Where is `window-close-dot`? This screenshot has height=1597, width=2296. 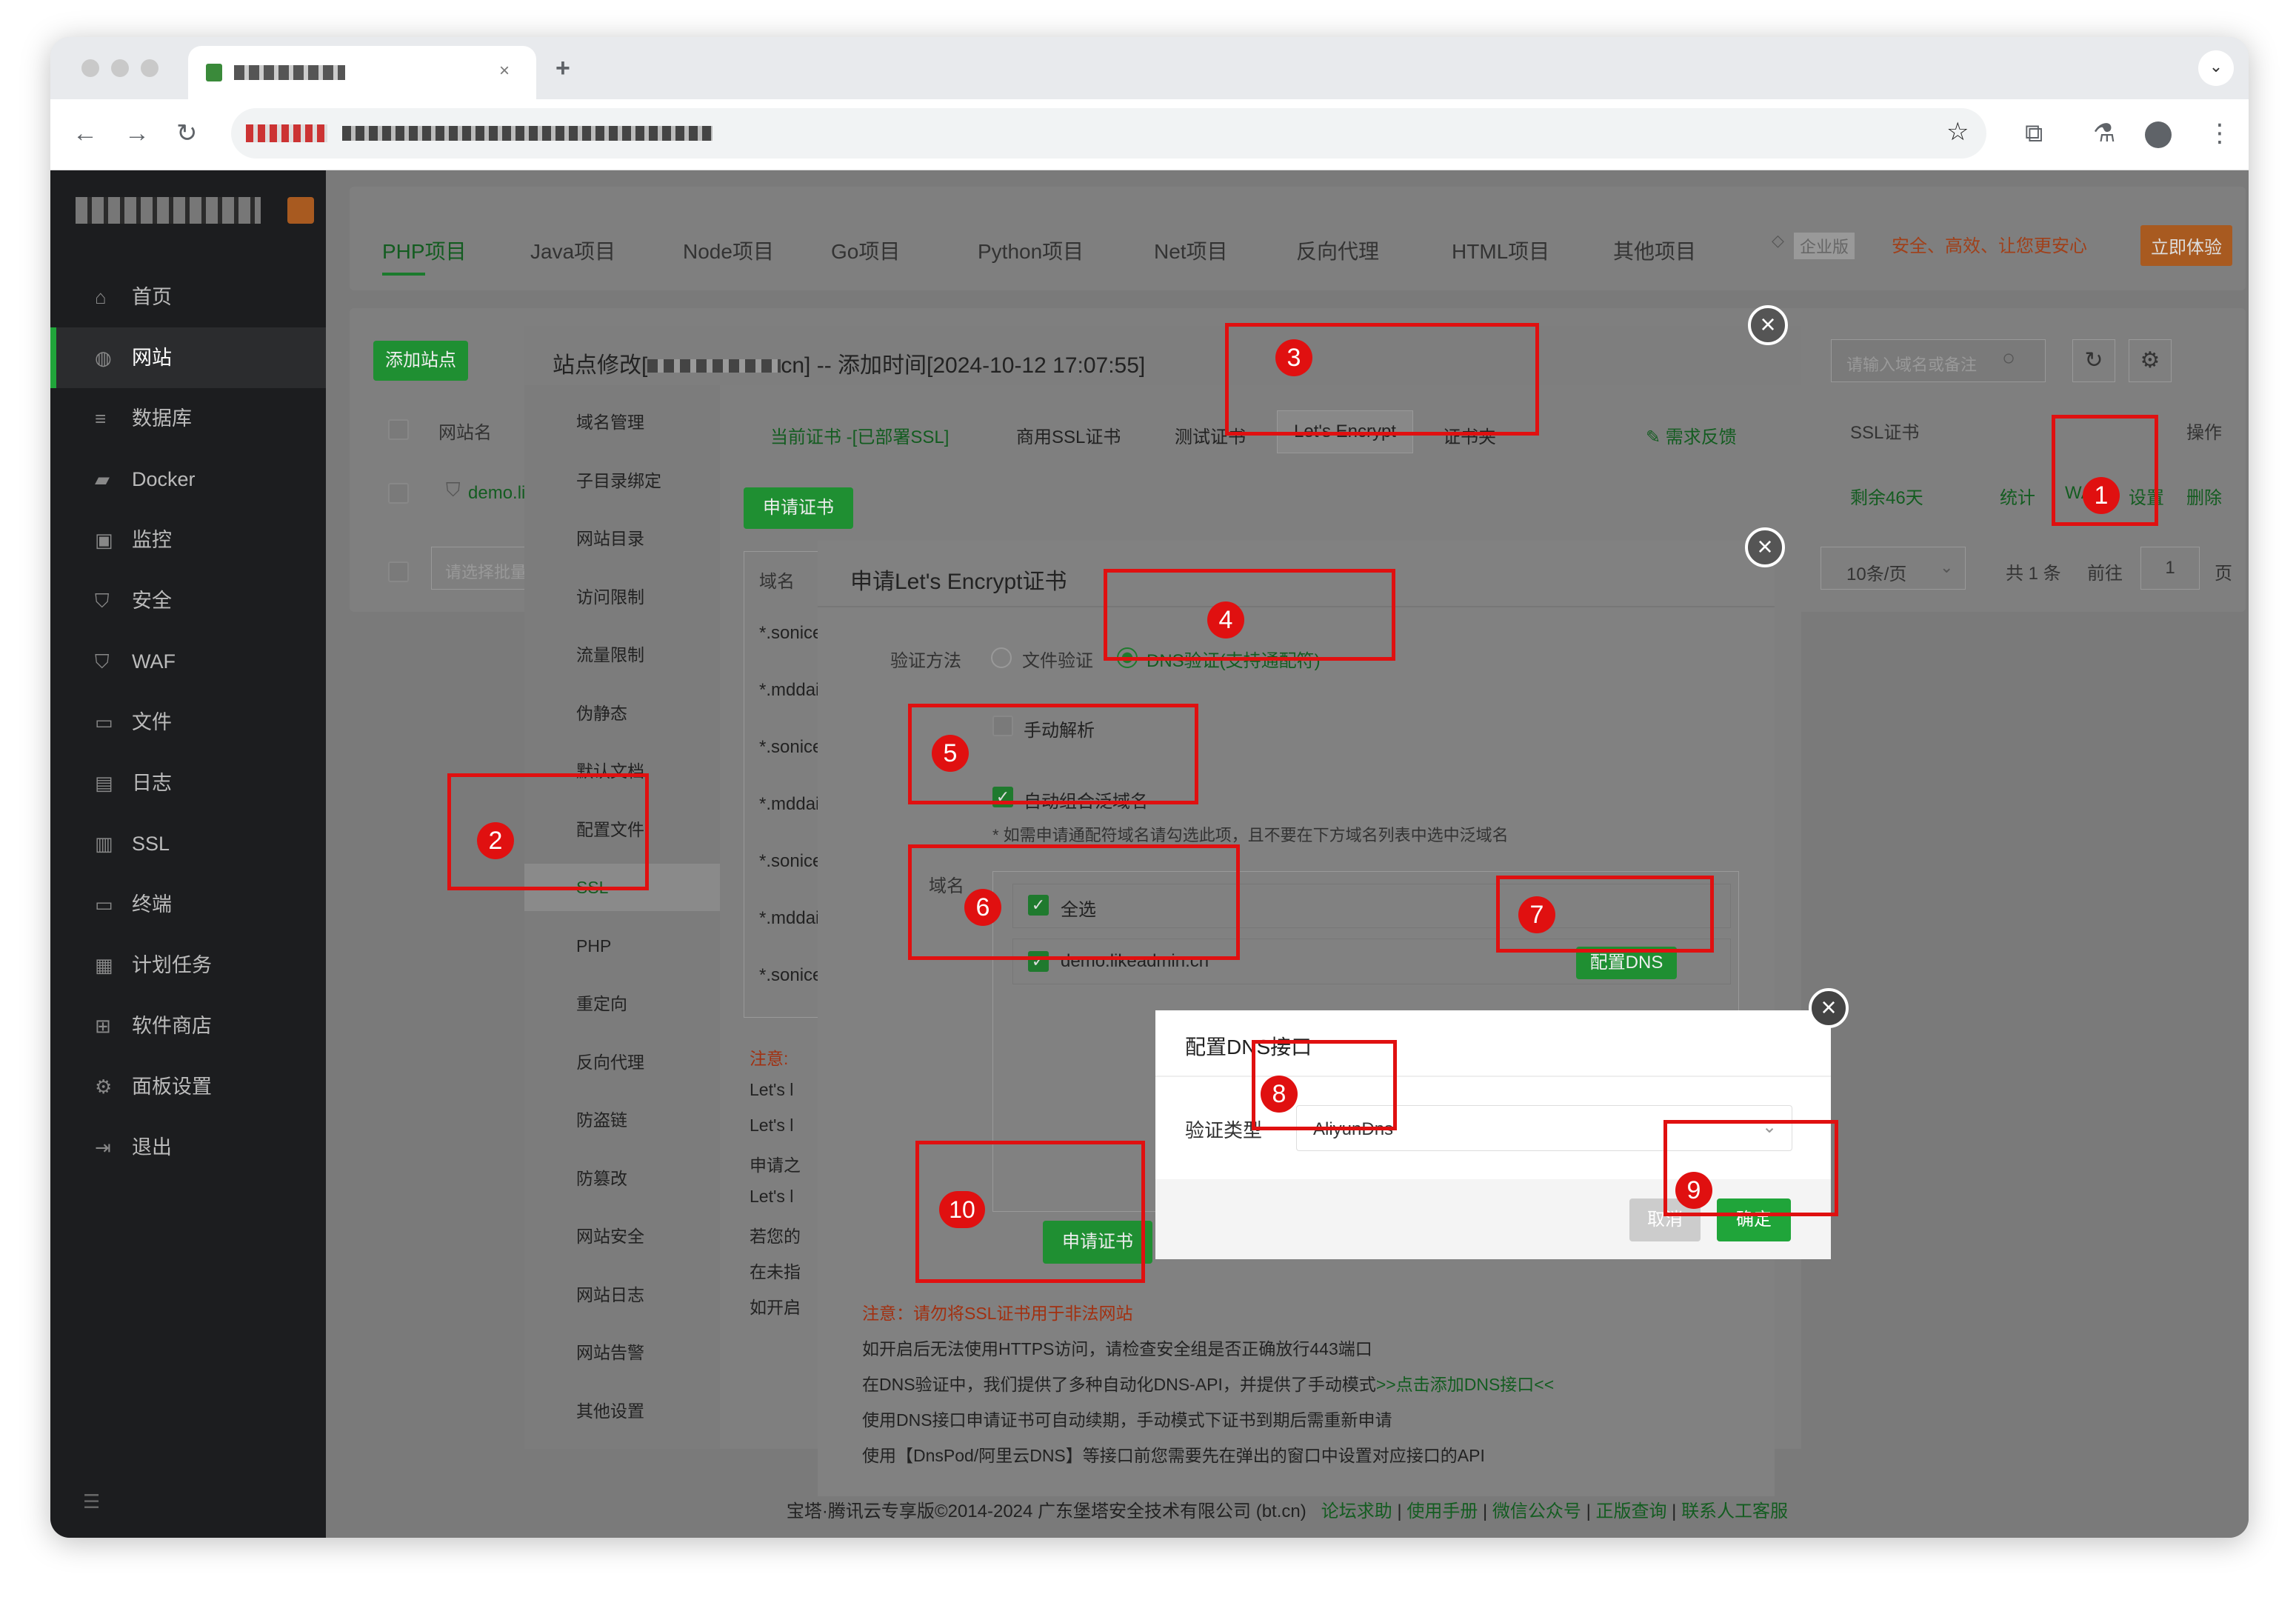 window-close-dot is located at coordinates (90, 68).